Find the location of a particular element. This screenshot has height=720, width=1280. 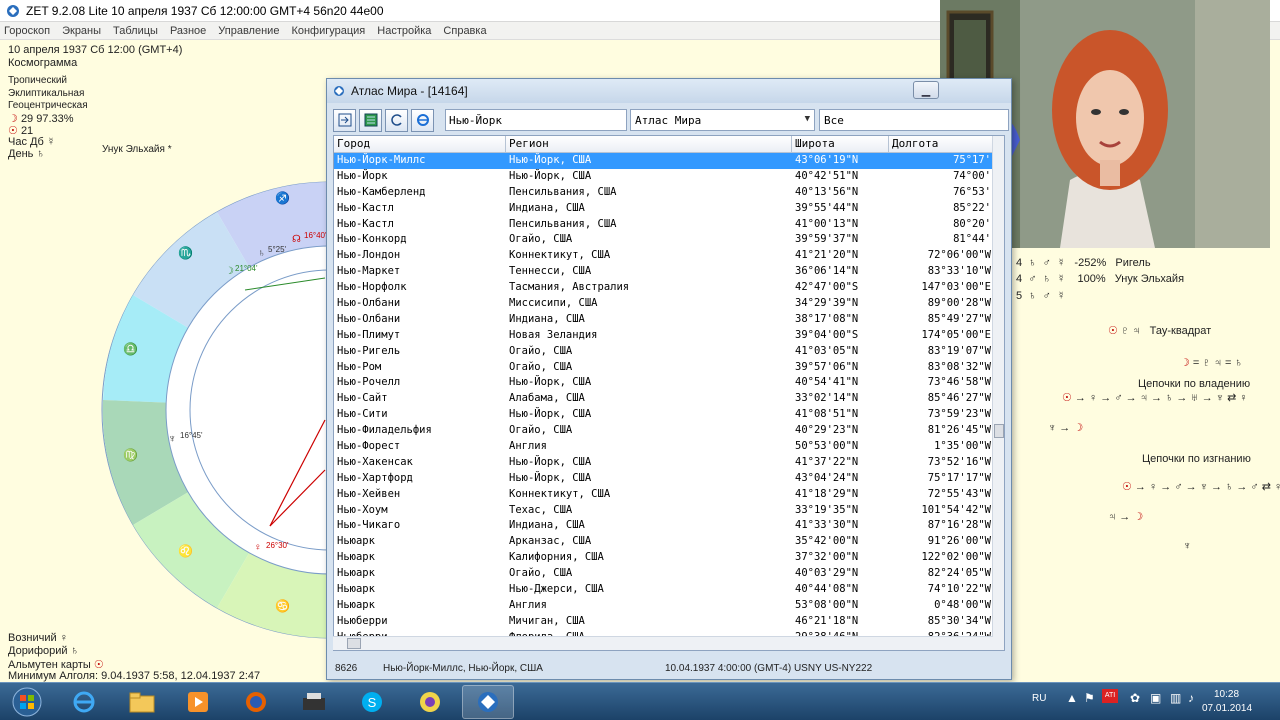

tray-volume-icon: ♪ is located at coordinates (1191, 698).